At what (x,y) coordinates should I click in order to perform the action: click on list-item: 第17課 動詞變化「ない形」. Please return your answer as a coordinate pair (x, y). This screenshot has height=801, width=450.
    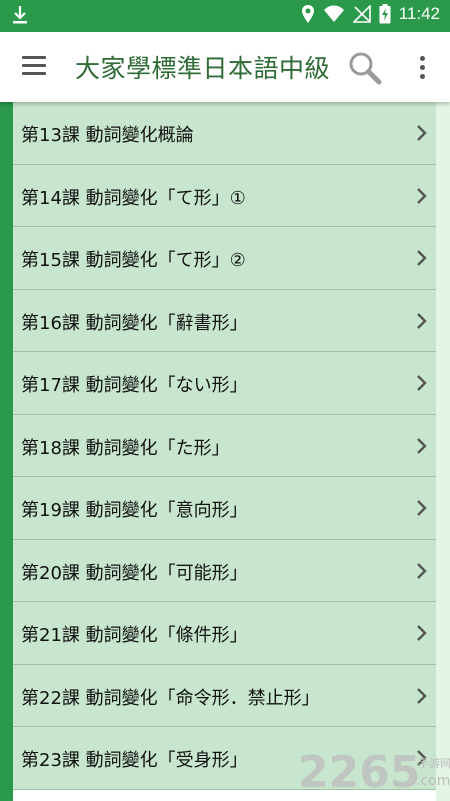
    Looking at the image, I should click on (224, 383).